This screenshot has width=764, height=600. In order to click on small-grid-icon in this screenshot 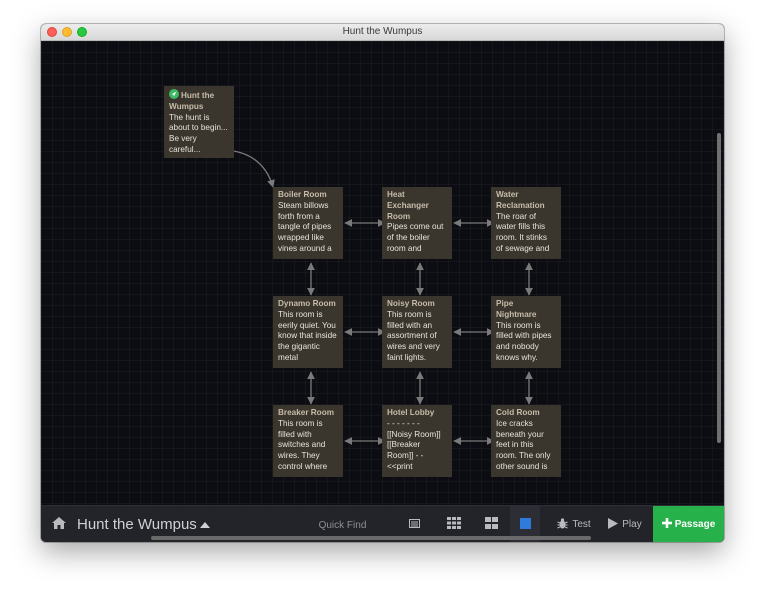, I will do `click(454, 524)`.